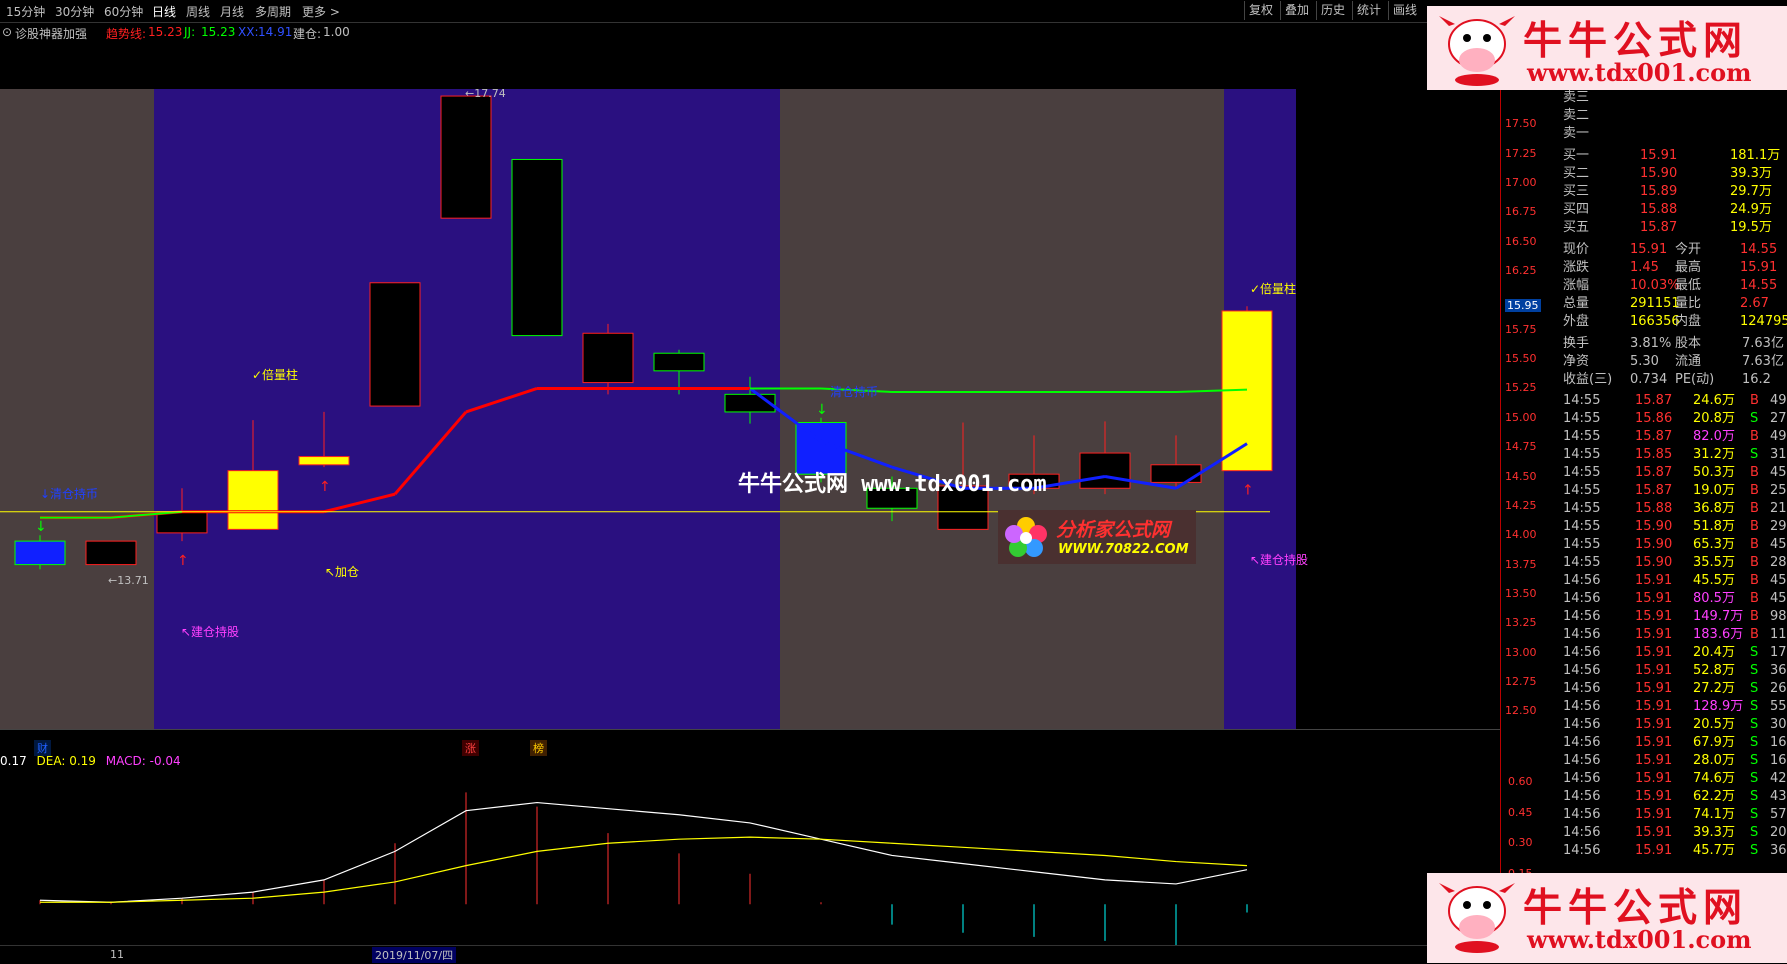 This screenshot has width=1787, height=964. I want to click on stat-label: 外盘, so click(1576, 321).